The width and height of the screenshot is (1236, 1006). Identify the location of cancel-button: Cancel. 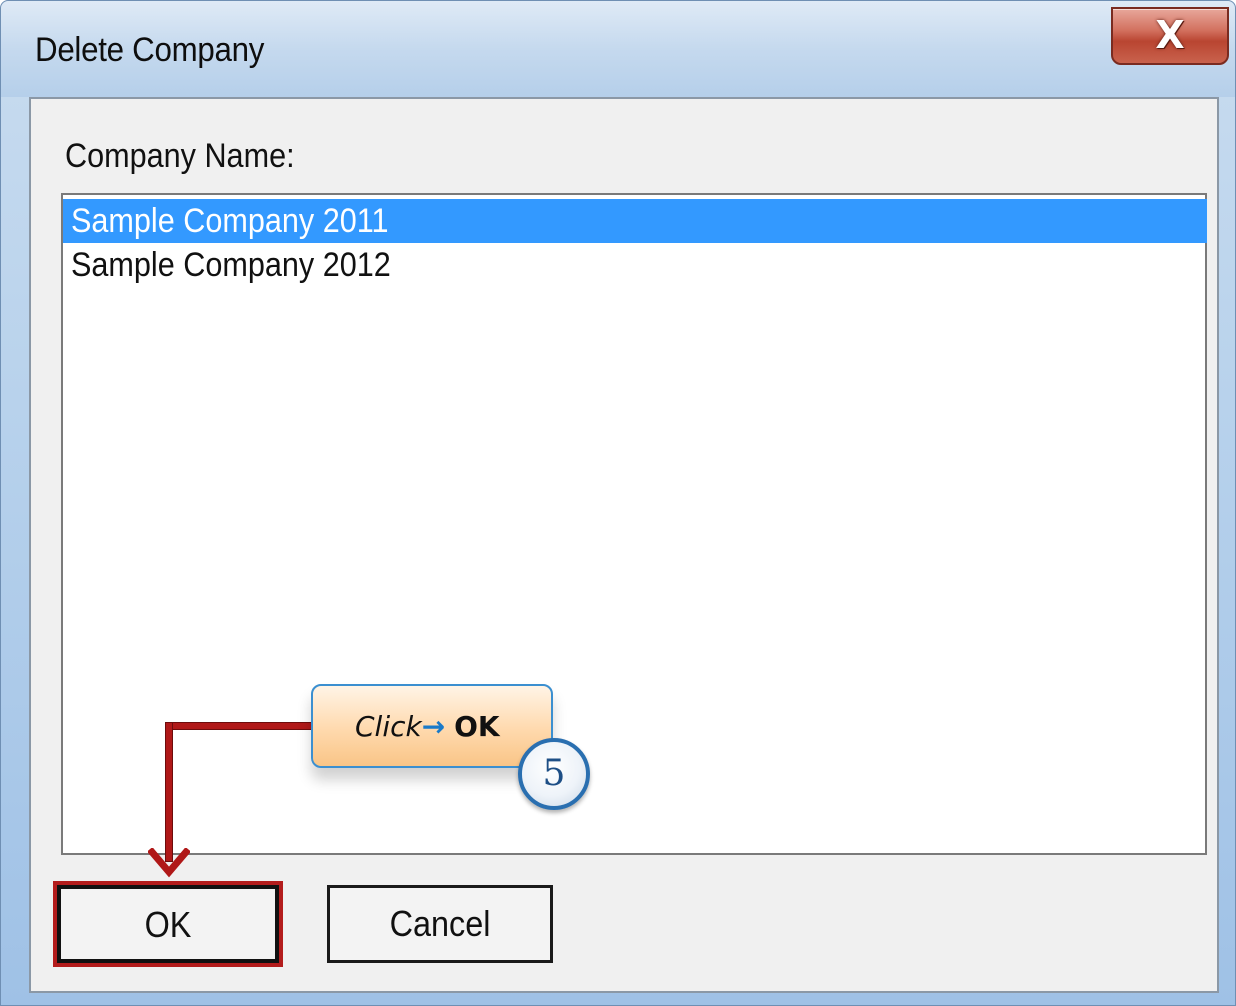
(440, 924).